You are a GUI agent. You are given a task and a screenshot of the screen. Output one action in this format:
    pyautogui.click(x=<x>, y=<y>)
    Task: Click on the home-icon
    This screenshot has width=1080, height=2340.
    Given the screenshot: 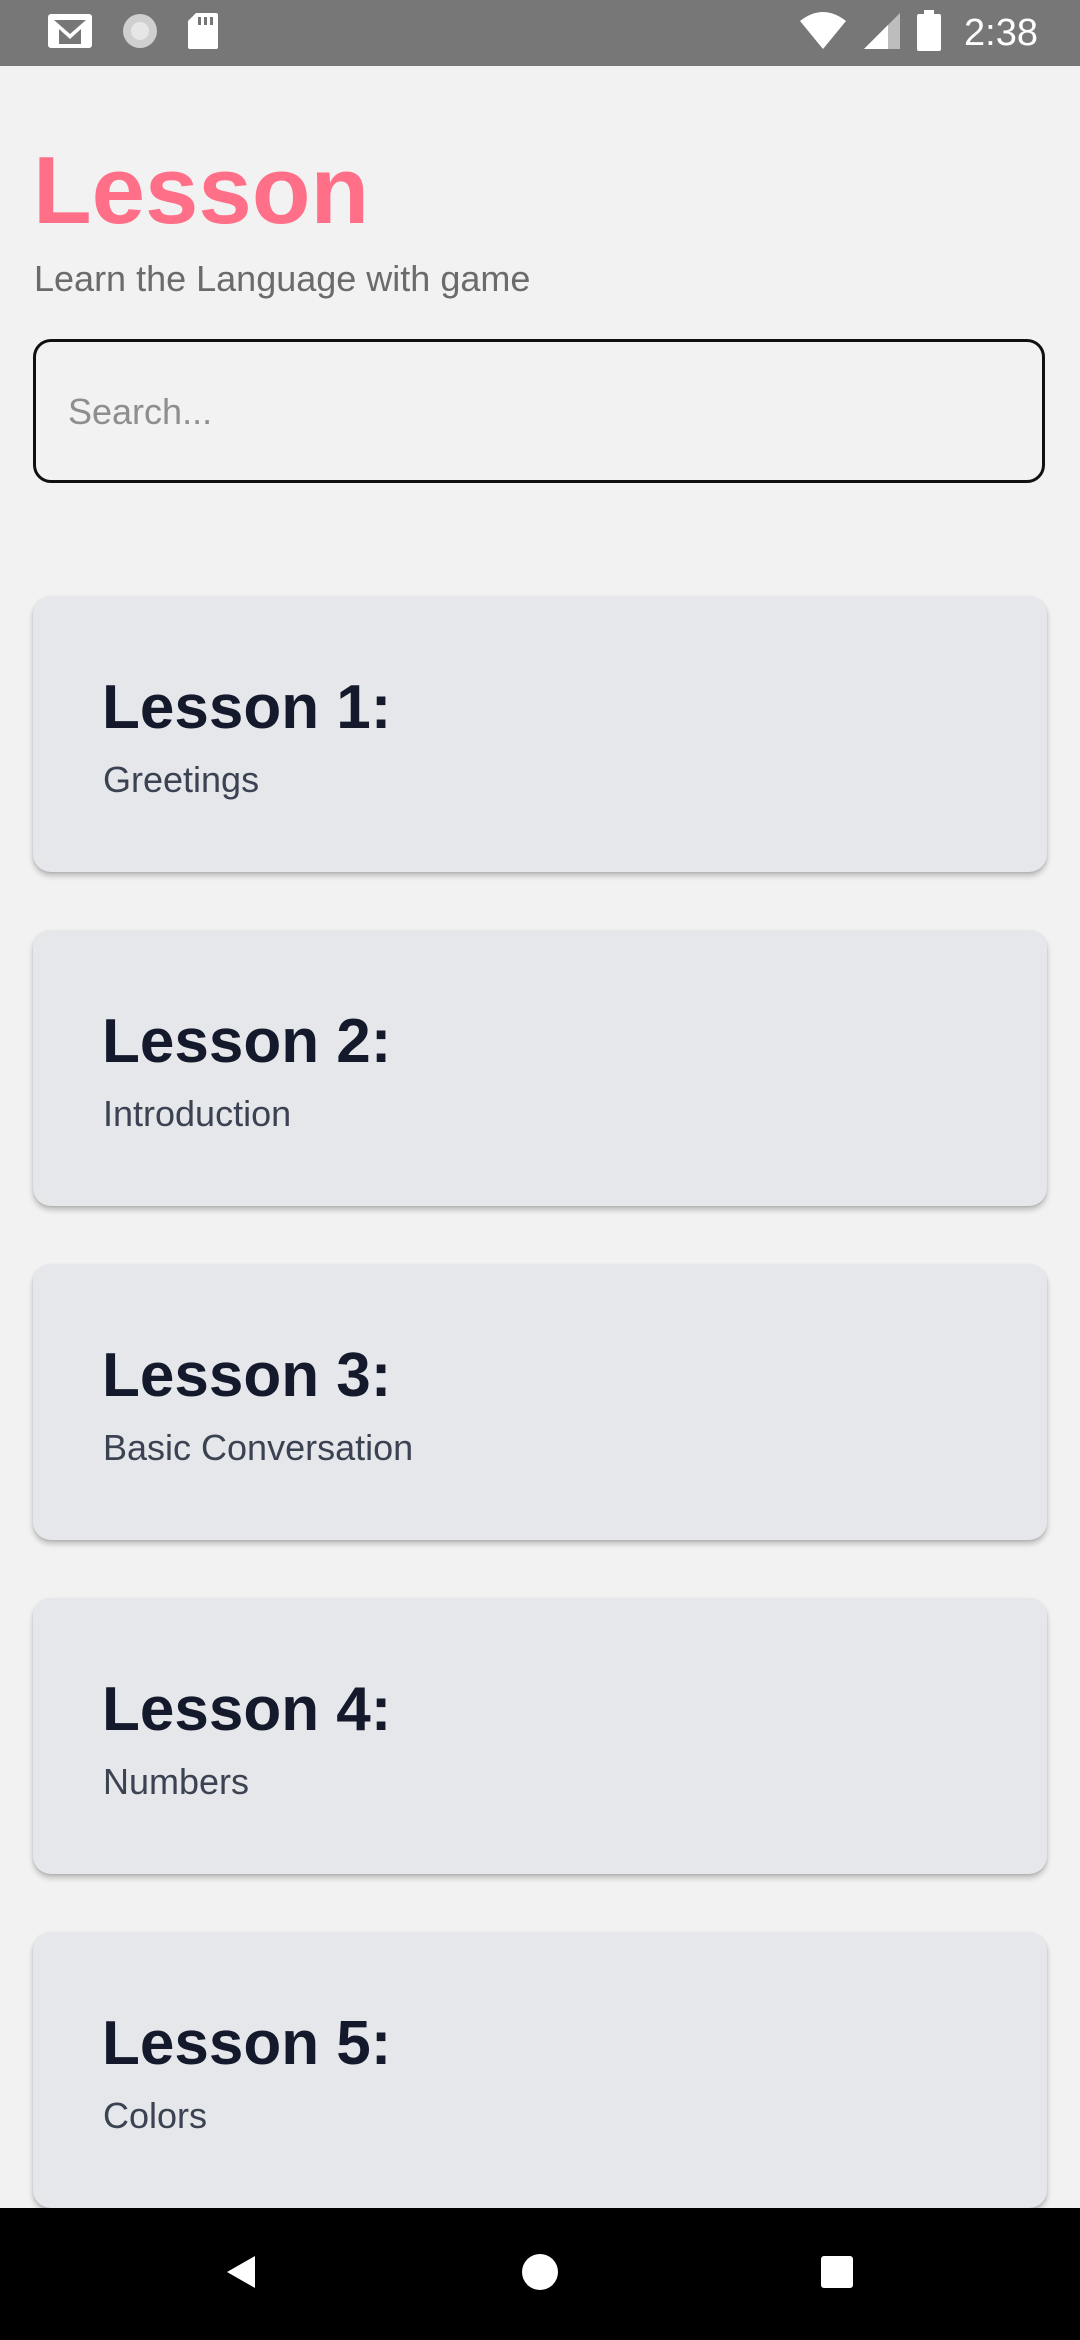 What is the action you would take?
    pyautogui.click(x=540, y=2274)
    